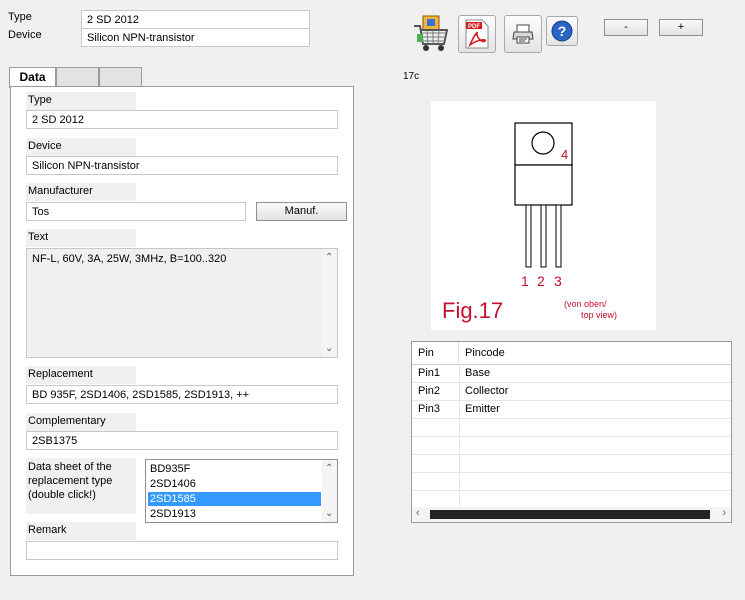 Image resolution: width=745 pixels, height=600 pixels. I want to click on remark-field, so click(182, 550).